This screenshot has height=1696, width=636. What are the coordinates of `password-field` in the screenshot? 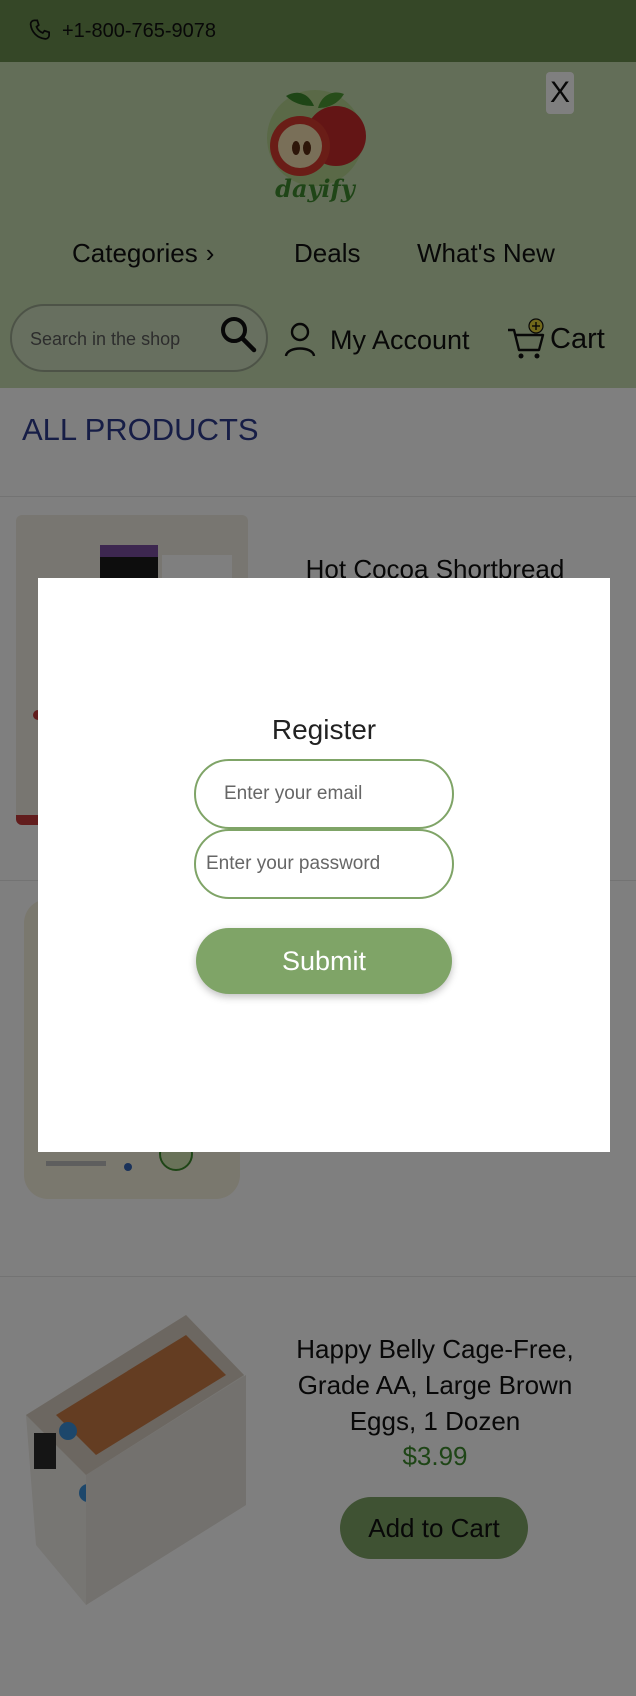 It's located at (324, 864).